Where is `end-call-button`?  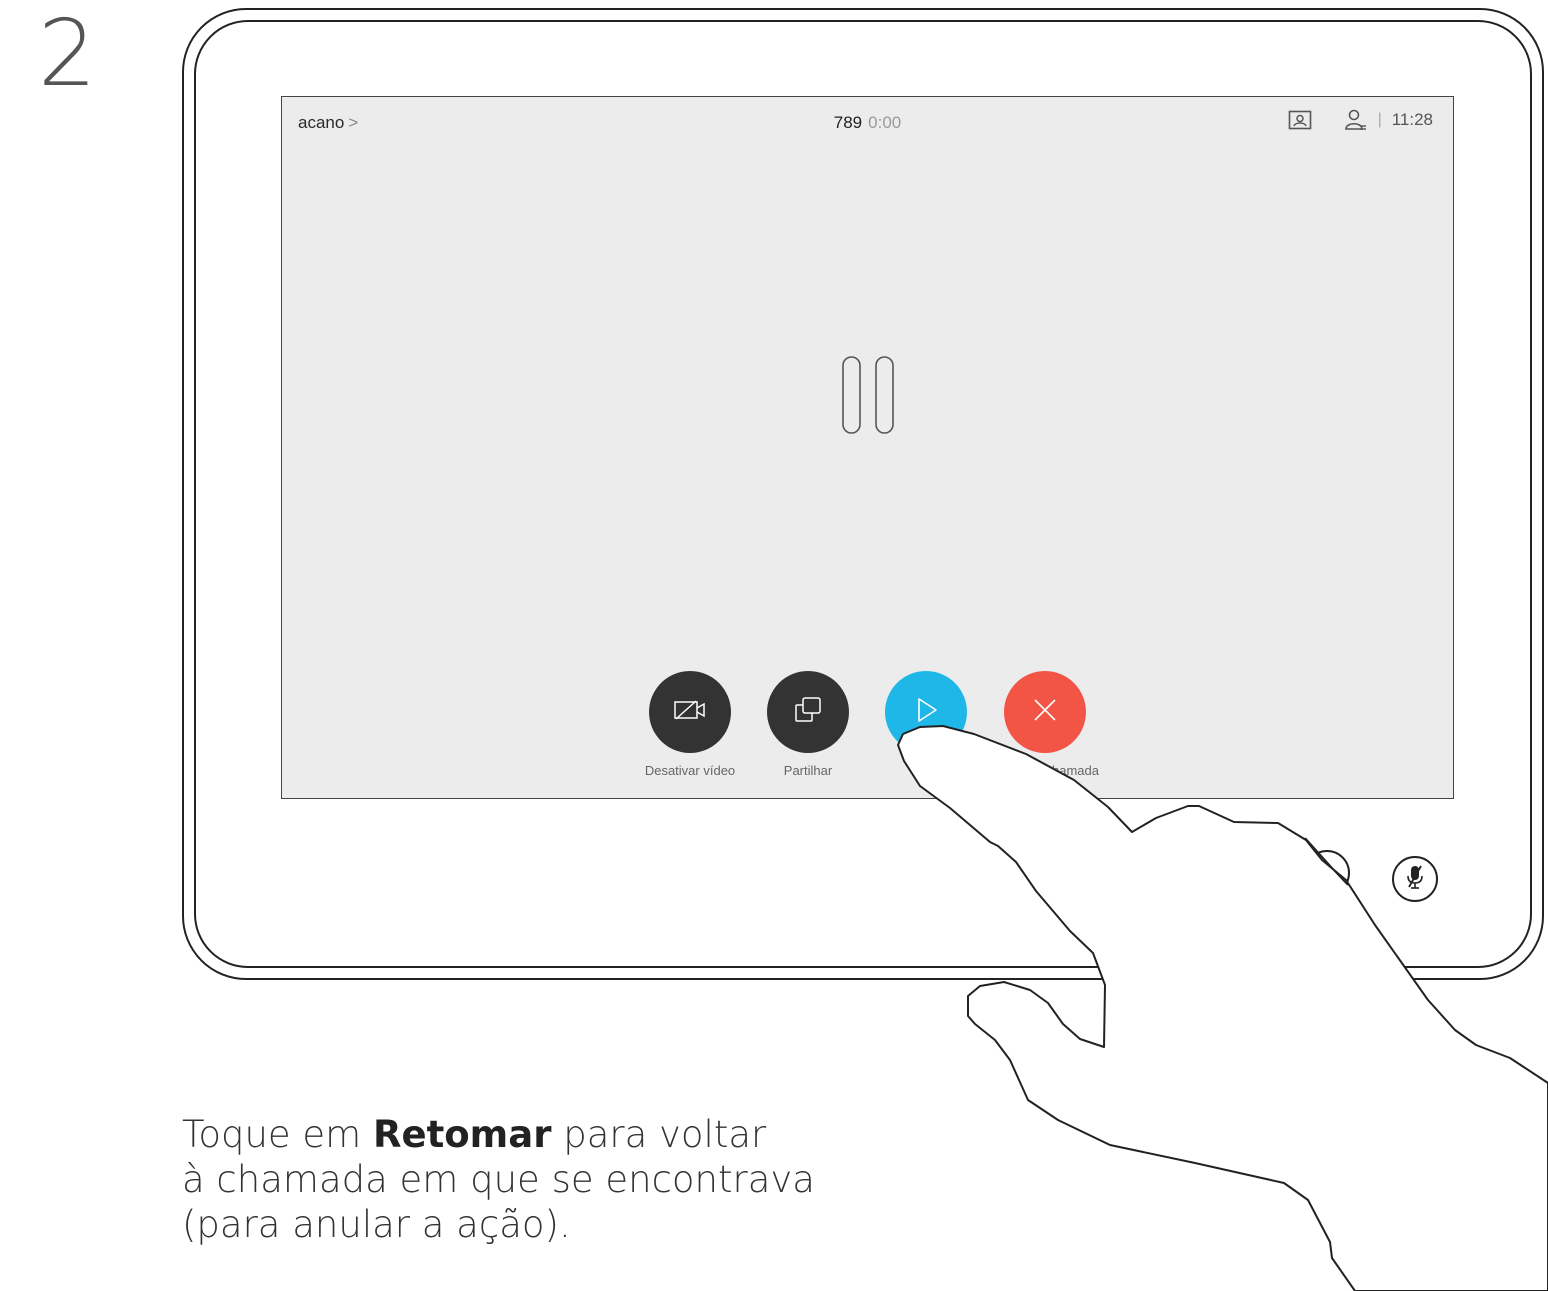 end-call-button is located at coordinates (1045, 712).